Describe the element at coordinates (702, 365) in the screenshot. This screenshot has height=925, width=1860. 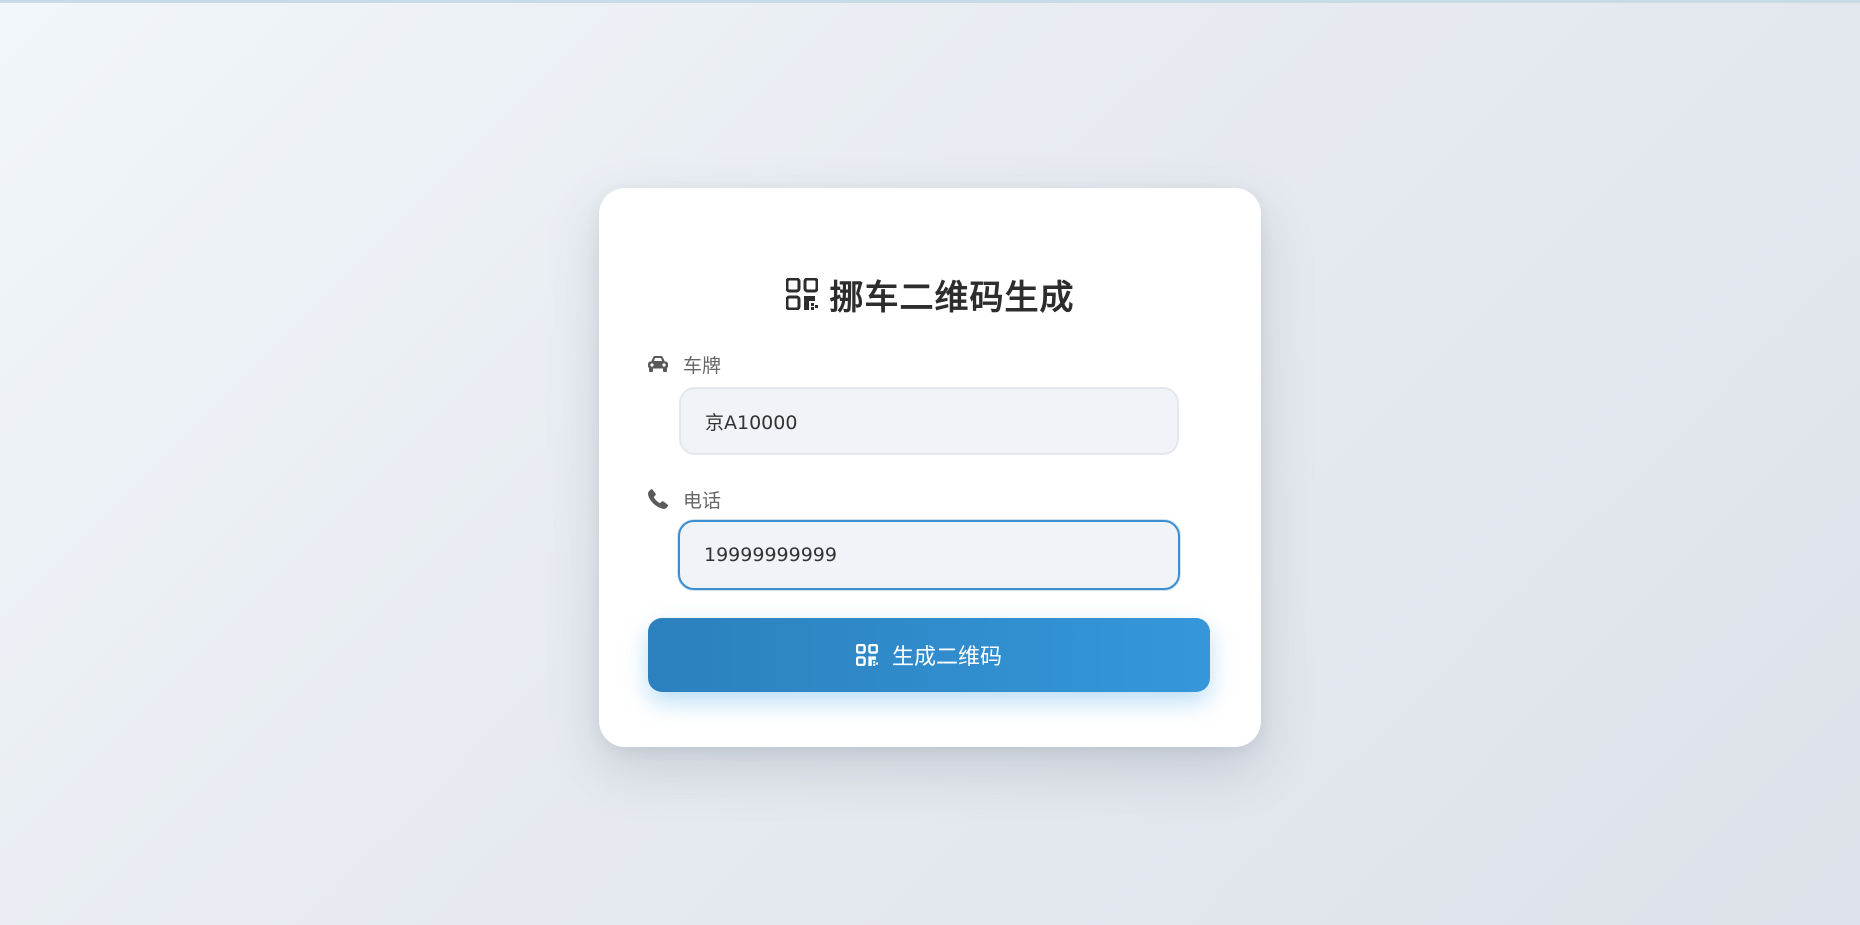
I see `plate-label-text: 车牌` at that location.